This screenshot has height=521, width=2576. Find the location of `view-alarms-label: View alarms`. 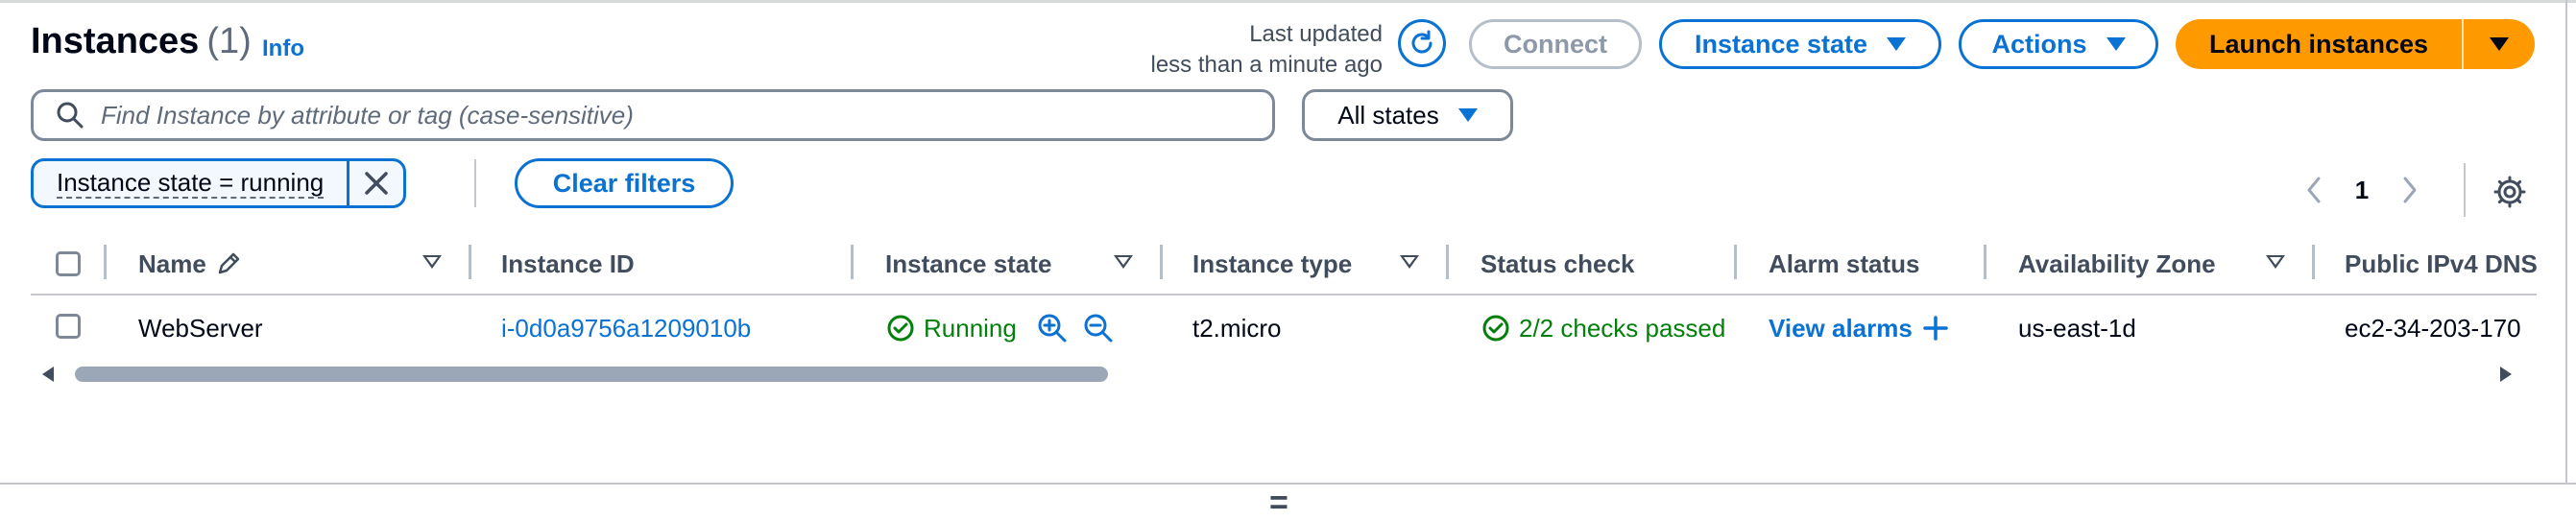

view-alarms-label: View alarms is located at coordinates (1841, 328).